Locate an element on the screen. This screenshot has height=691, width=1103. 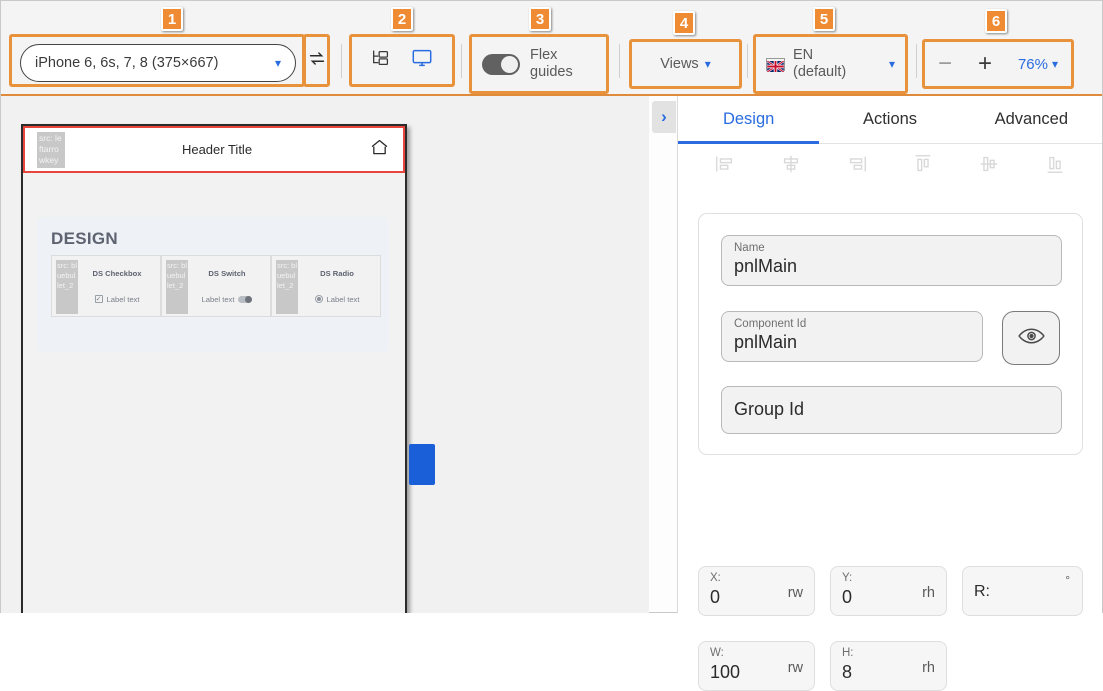
zoom-controls-group: − + 76% ▾ is located at coordinates (998, 64).